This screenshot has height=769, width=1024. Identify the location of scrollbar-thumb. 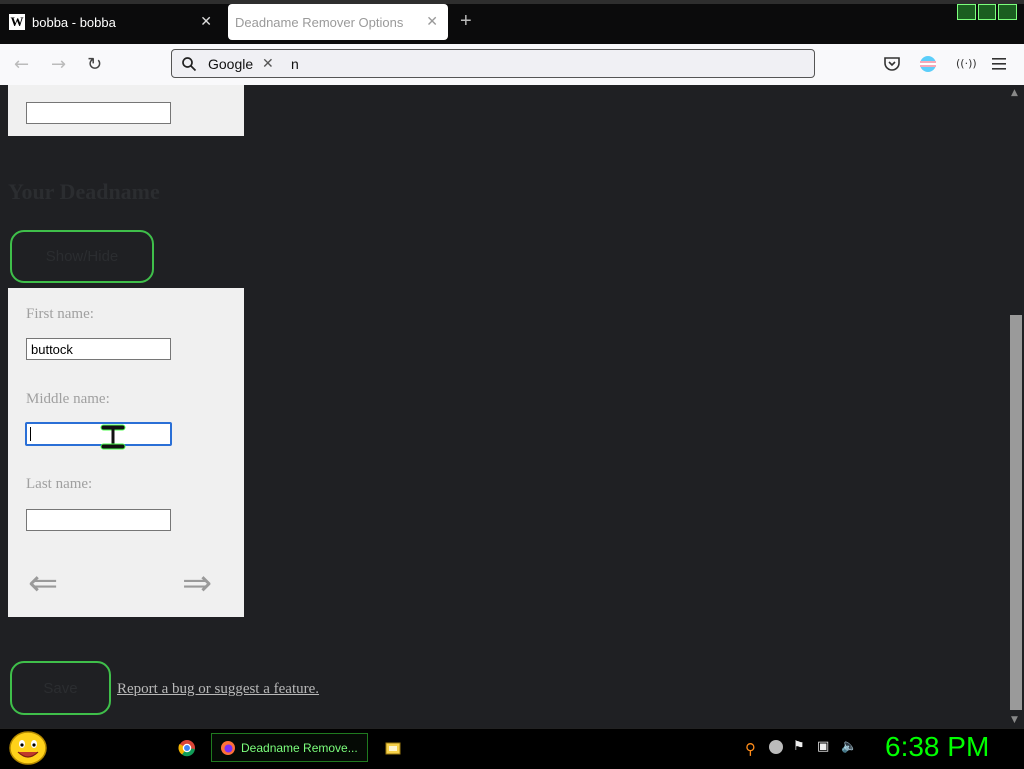
(1016, 512).